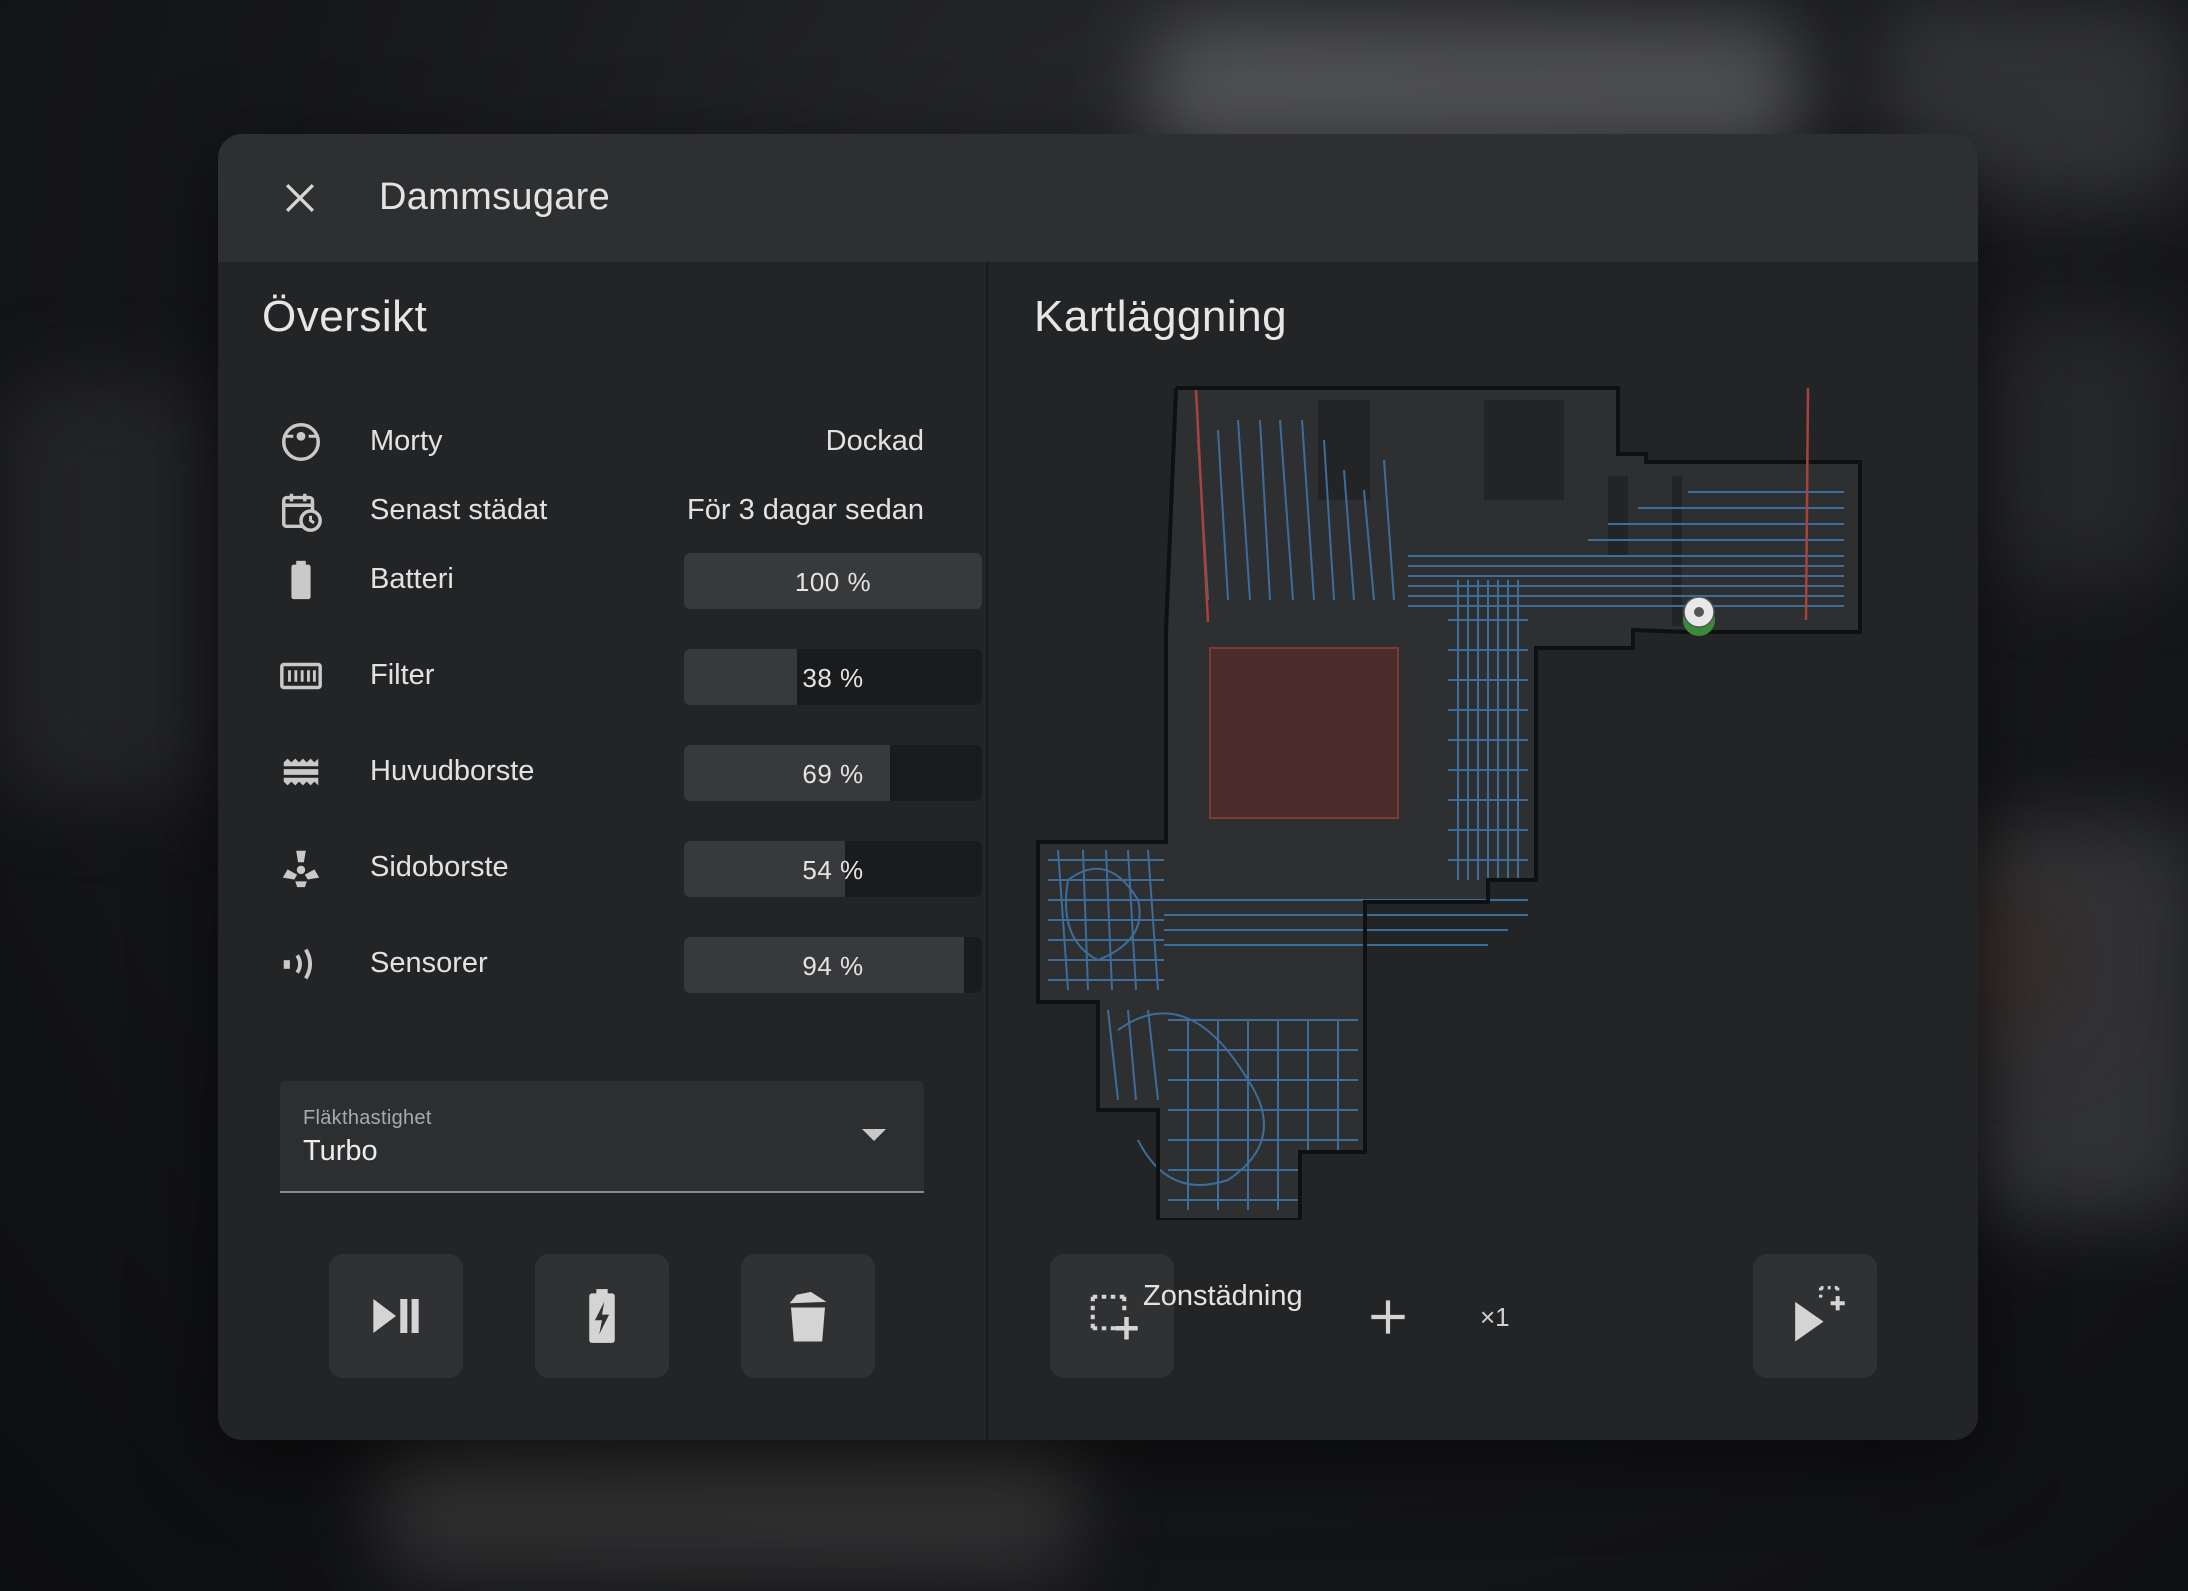 This screenshot has width=2188, height=1591. I want to click on consumable-bar: 94 %, so click(833, 965).